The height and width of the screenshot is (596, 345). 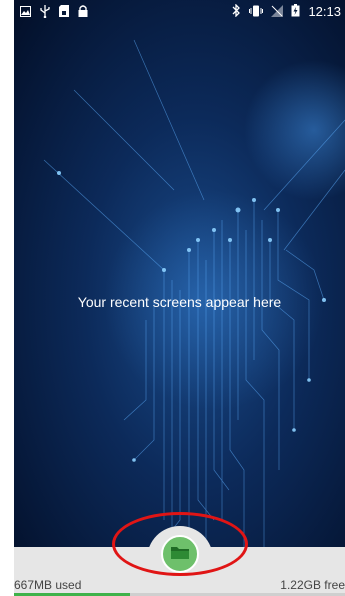 I want to click on status-right-icons: 12:13, so click(x=286, y=11).